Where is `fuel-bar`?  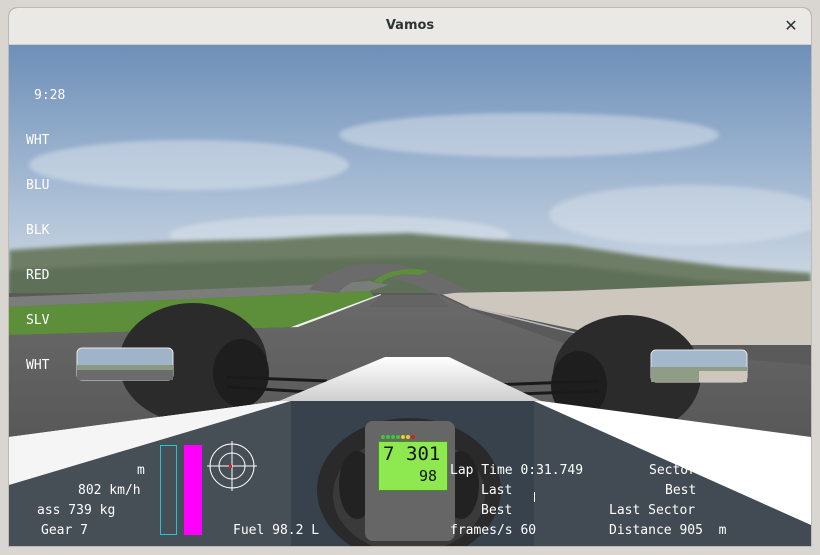
fuel-bar is located at coordinates (193, 490).